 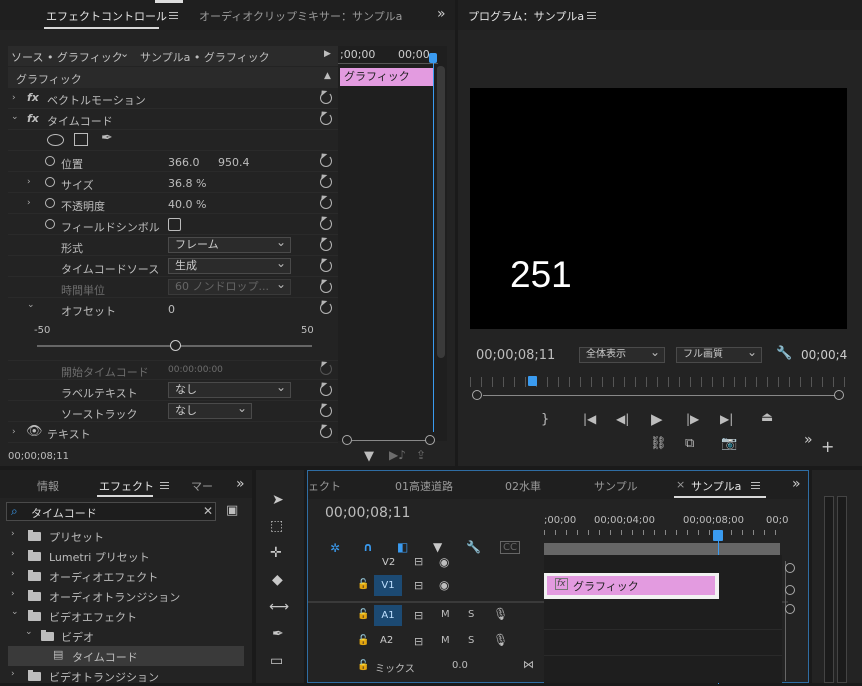 I want to click on tab-sequence-sample: サンプル, so click(x=616, y=486).